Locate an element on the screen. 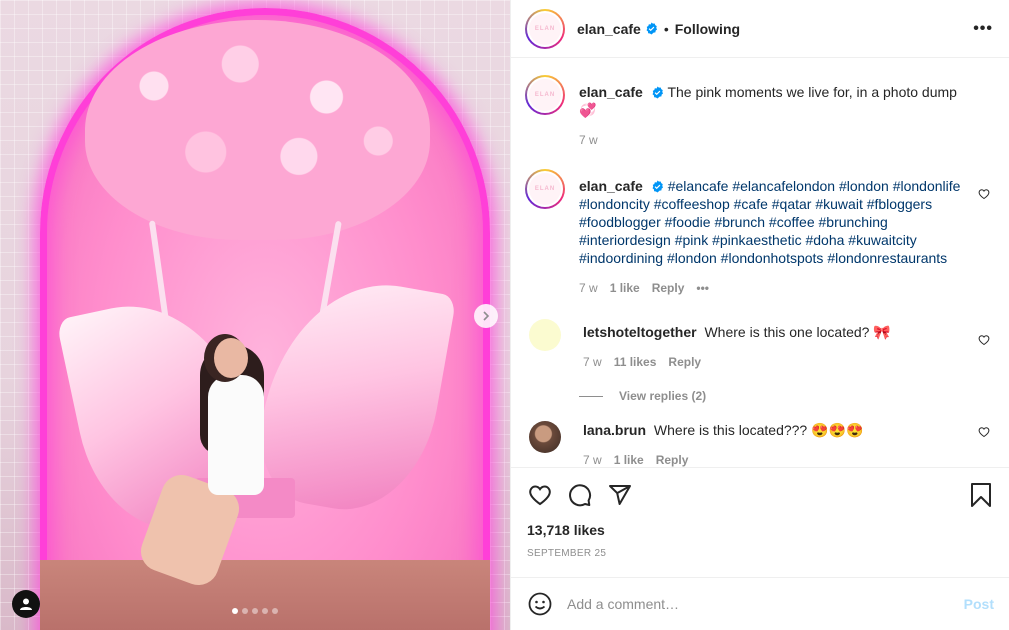  post-header: ELAN elan_cafe • Following ••• is located at coordinates (760, 29).